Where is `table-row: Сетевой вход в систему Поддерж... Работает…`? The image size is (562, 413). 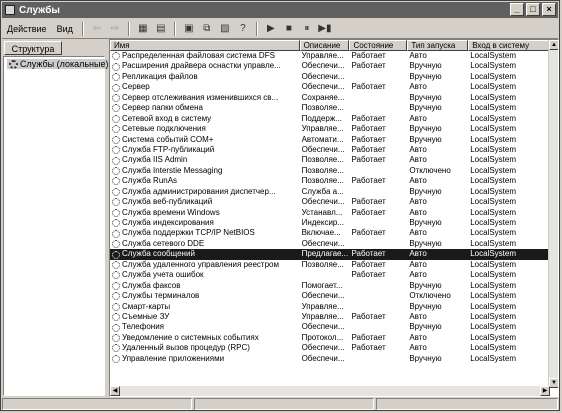
table-row: Сетевой вход в систему Поддерж... Работает… is located at coordinates (330, 119).